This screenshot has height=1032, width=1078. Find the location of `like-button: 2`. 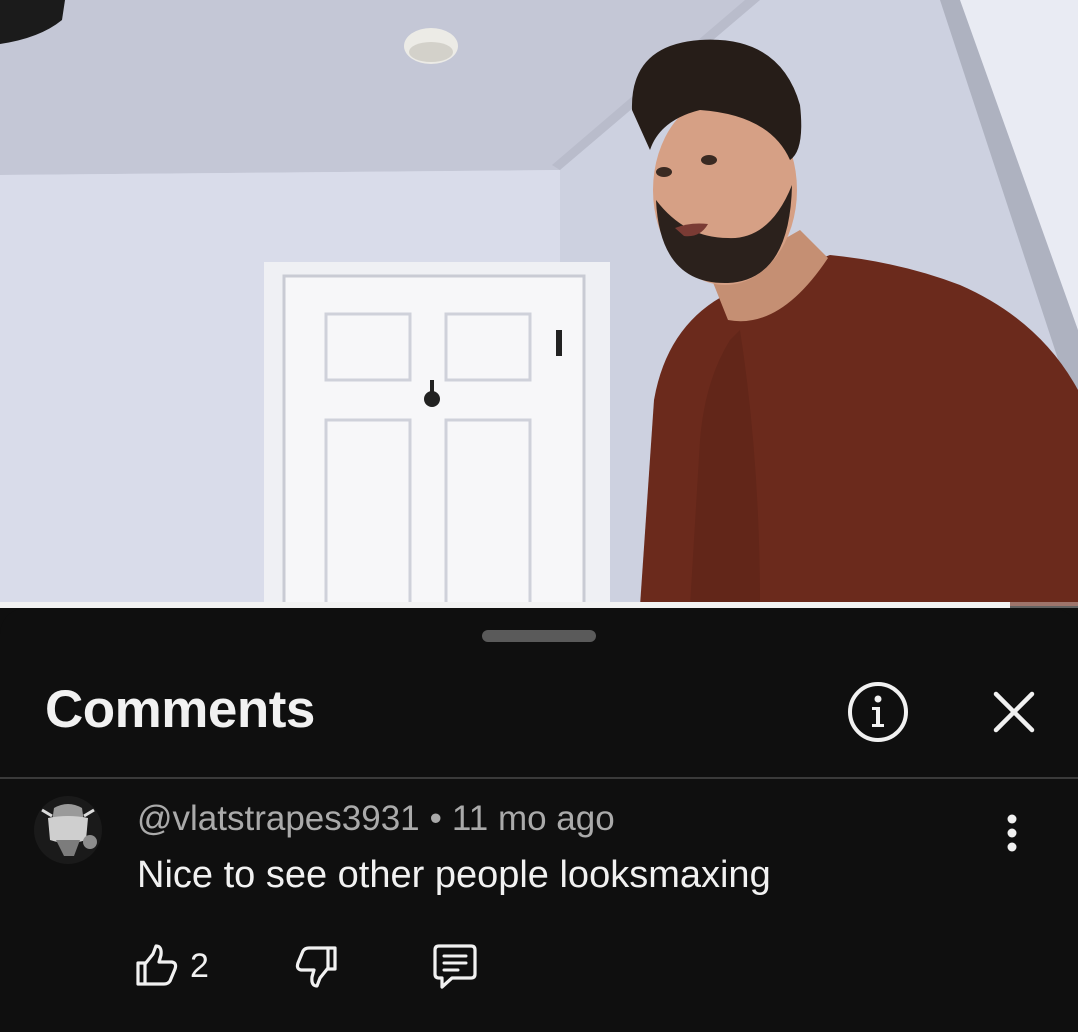

like-button: 2 is located at coordinates (170, 966).